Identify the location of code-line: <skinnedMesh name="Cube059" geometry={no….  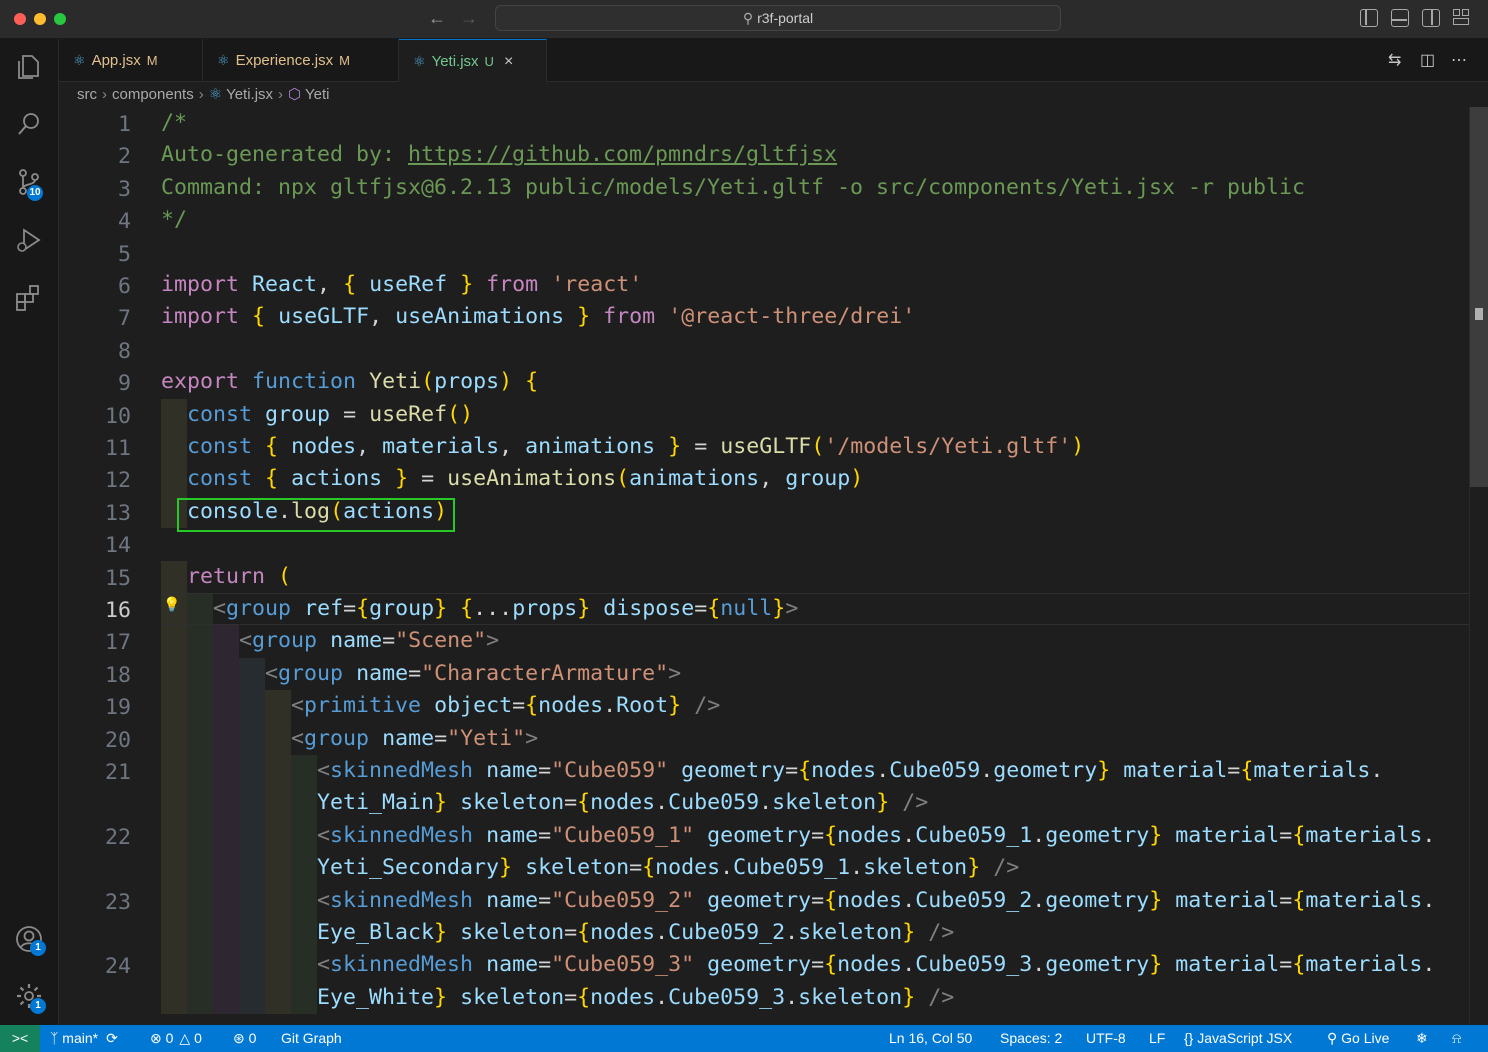
(772, 771).